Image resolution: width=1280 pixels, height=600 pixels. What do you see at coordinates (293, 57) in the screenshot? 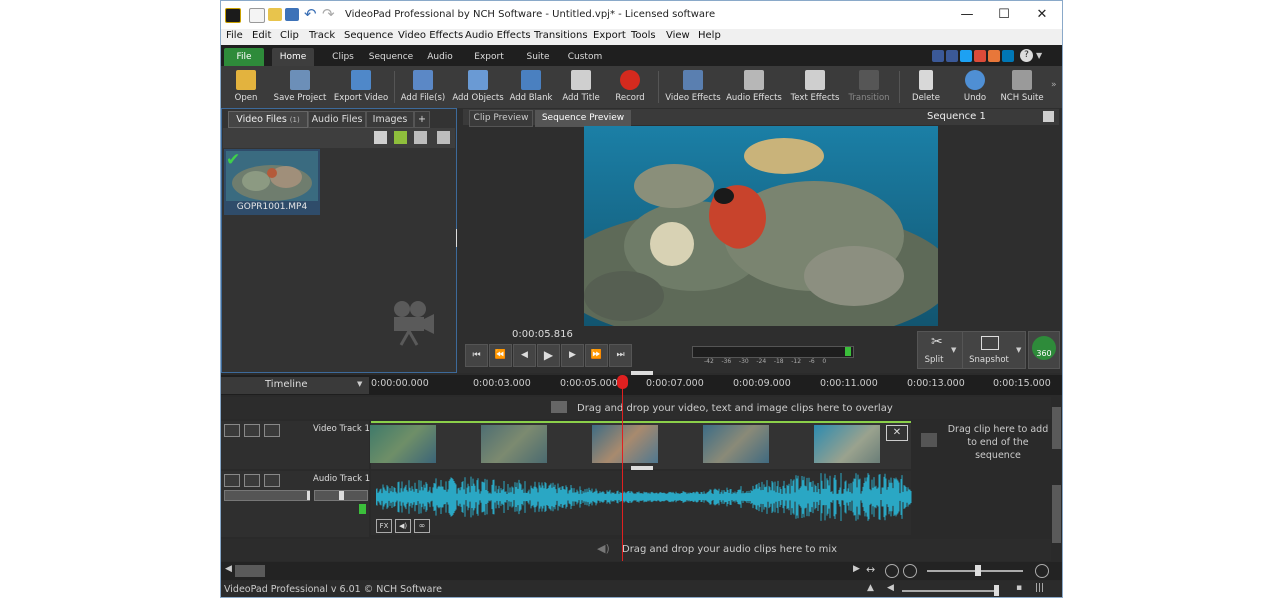
I see `tab-home: Home` at bounding box center [293, 57].